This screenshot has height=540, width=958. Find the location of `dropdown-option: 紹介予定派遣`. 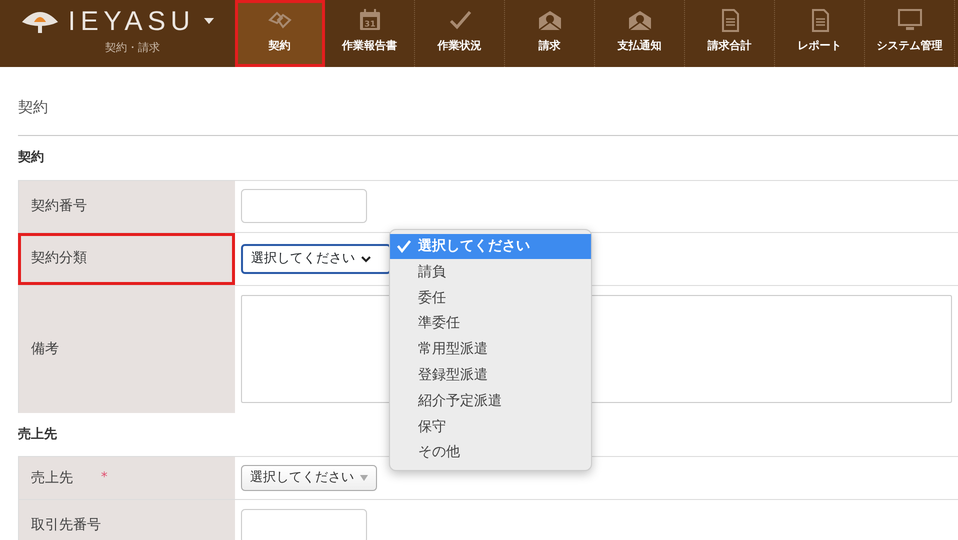

dropdown-option: 紹介予定派遣 is located at coordinates (490, 401).